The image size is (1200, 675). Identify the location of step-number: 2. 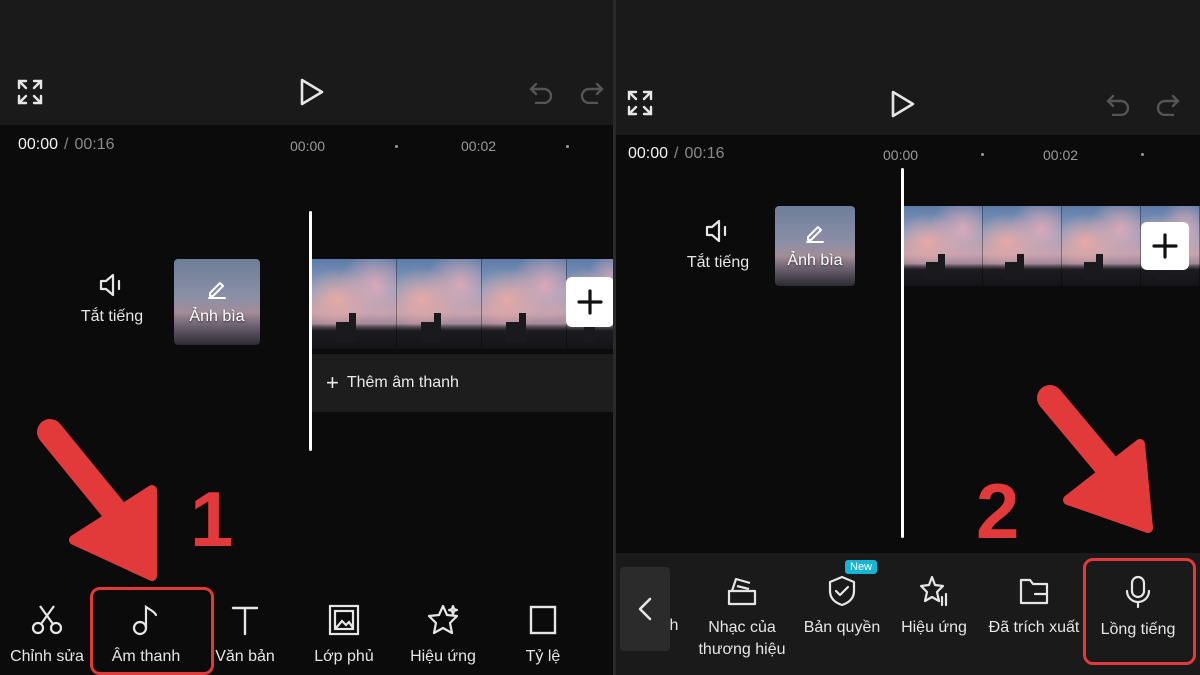
(998, 511).